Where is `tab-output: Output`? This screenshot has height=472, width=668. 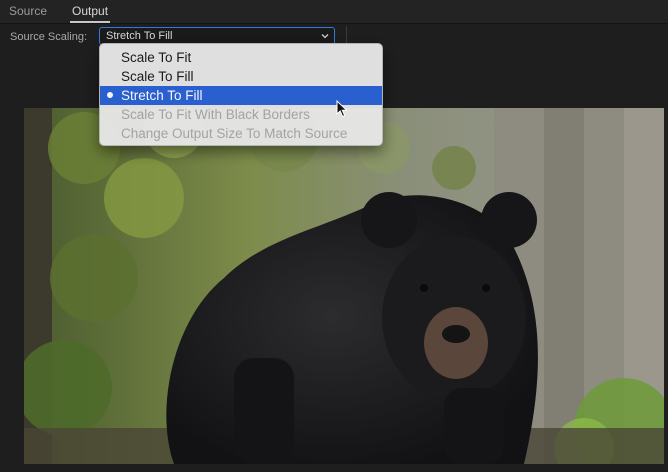
tab-output: Output is located at coordinates (90, 13).